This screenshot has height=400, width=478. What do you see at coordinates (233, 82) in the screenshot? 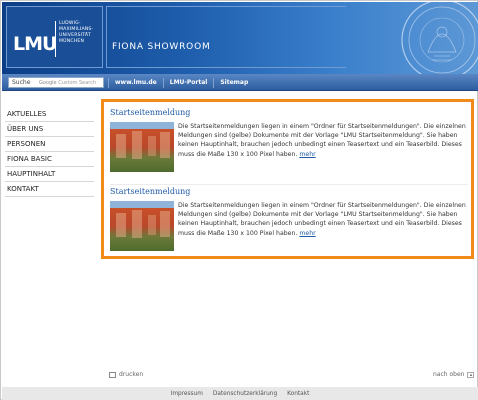
I see `nav-link-sitemap: Sitemap` at bounding box center [233, 82].